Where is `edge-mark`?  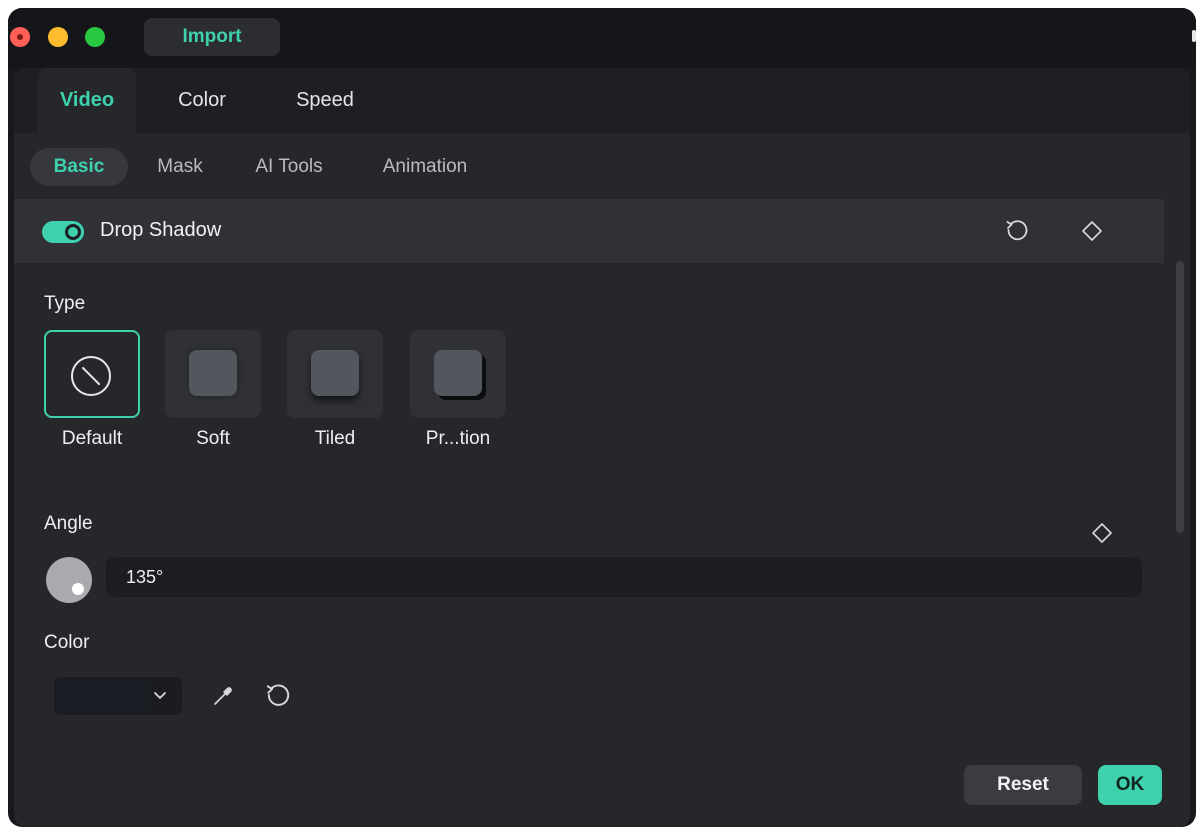
edge-mark is located at coordinates (1194, 36).